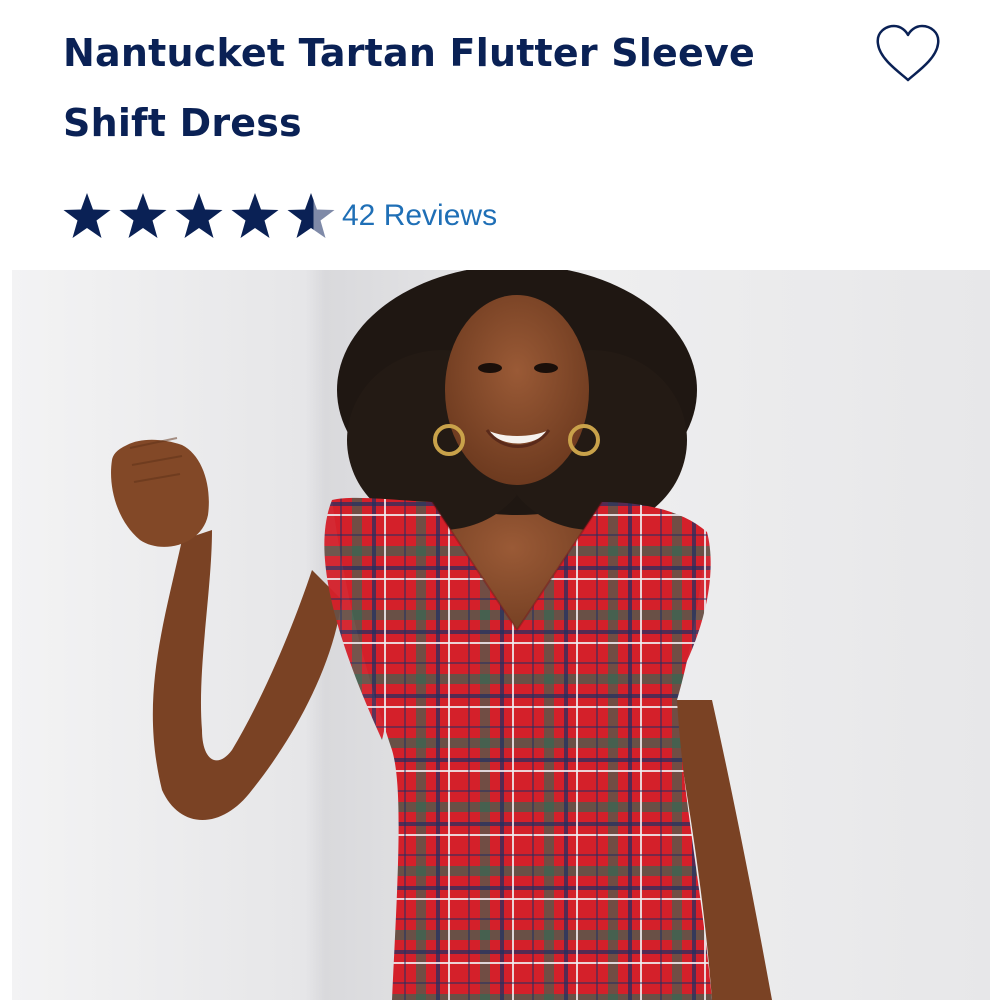  What do you see at coordinates (419, 216) in the screenshot?
I see `reviews-link: 42 Reviews` at bounding box center [419, 216].